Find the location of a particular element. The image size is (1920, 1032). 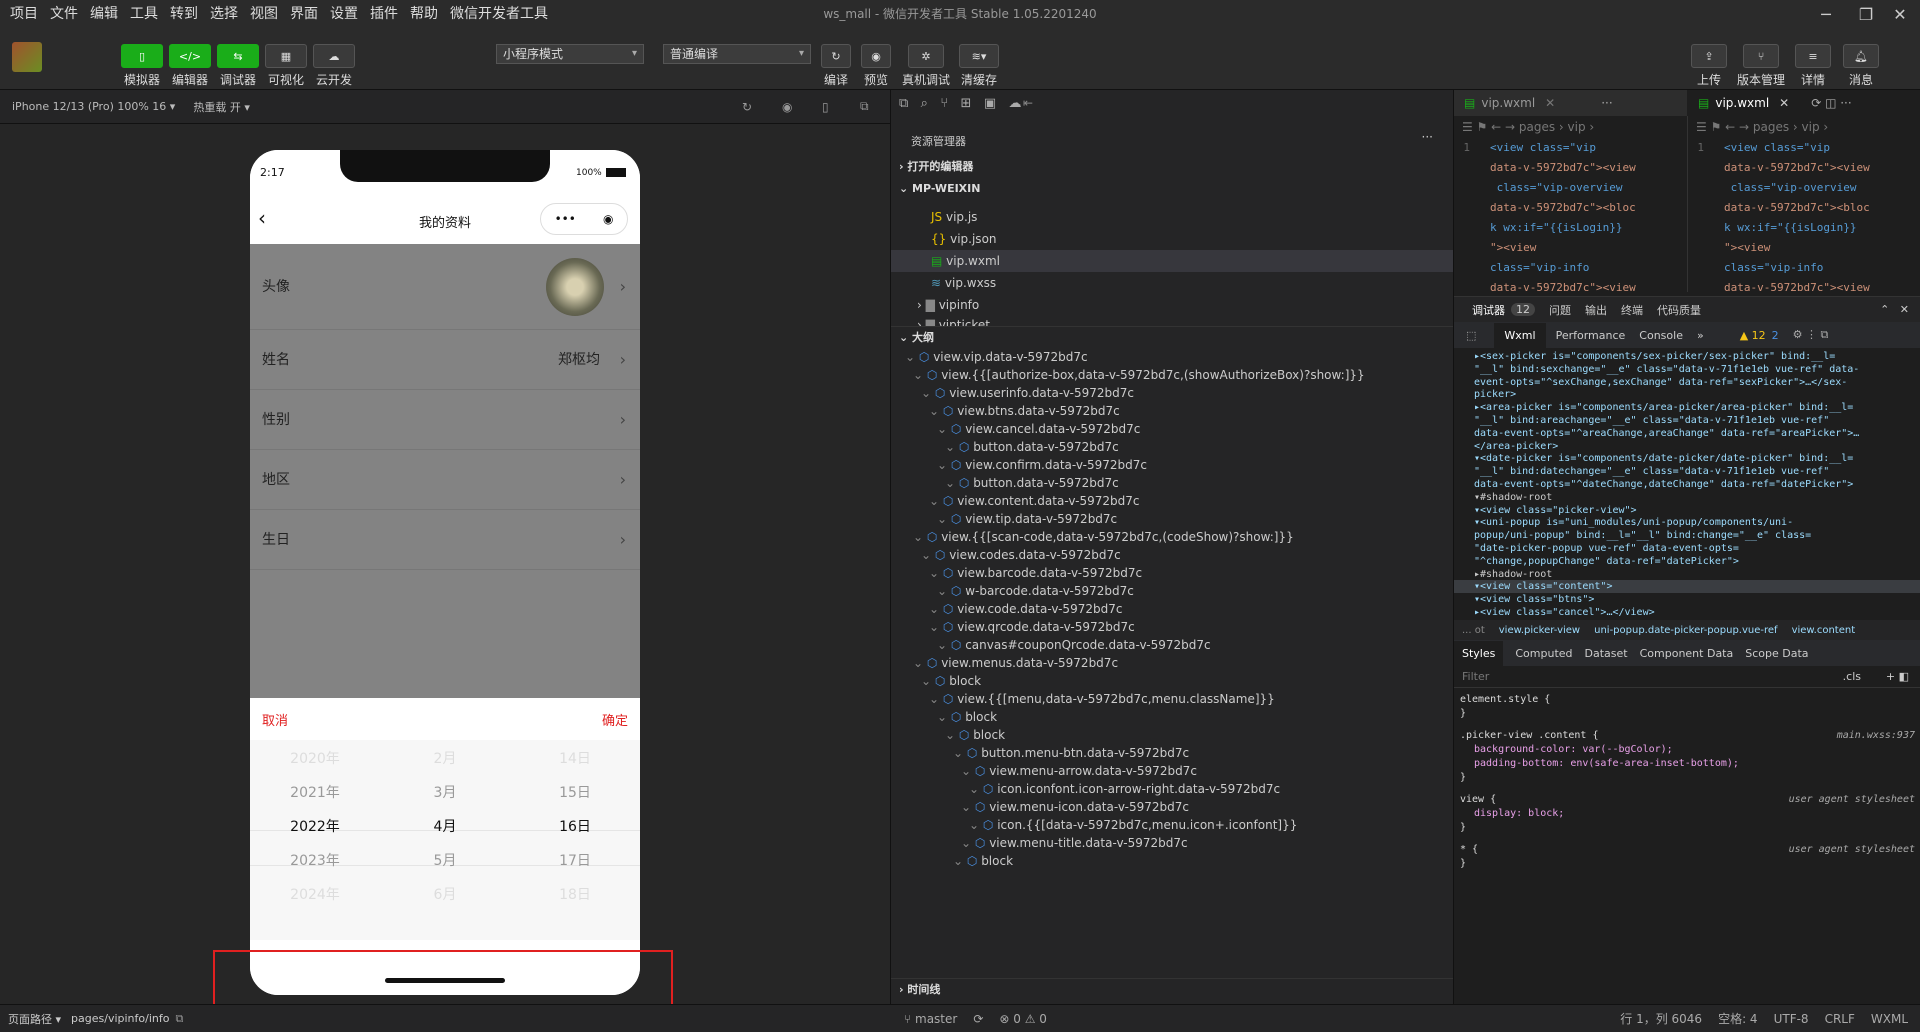

home-circle-icon: ◉ is located at coordinates (608, 219).